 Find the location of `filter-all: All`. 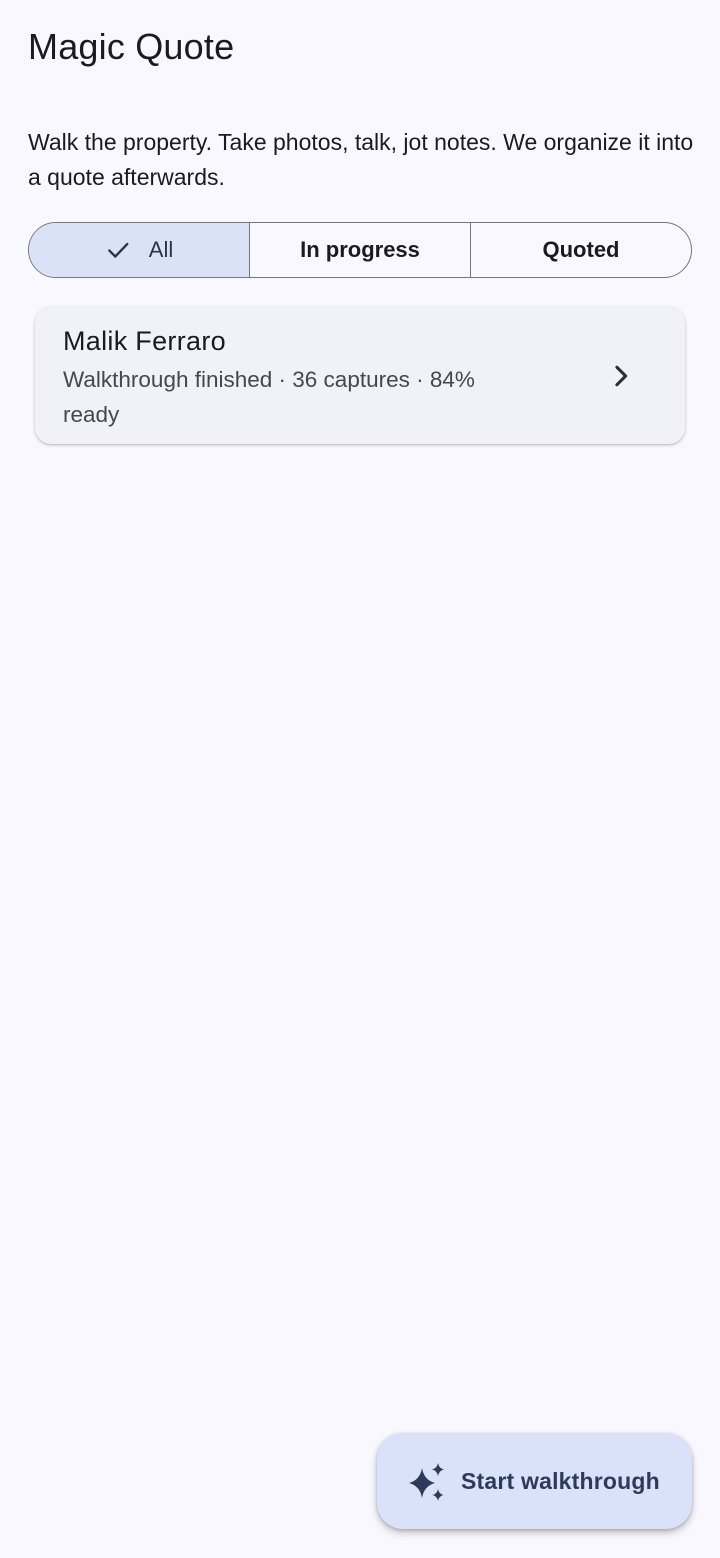

filter-all: All is located at coordinates (139, 250).